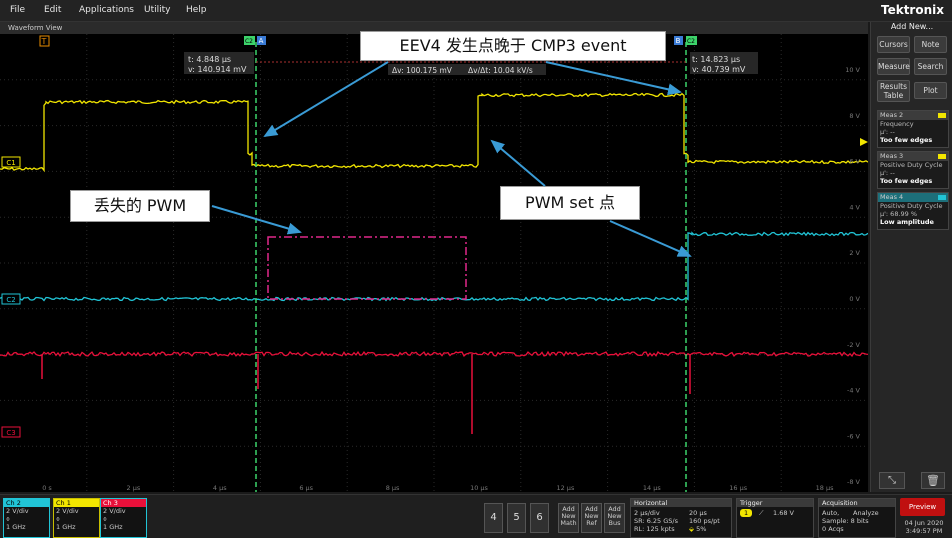  Describe the element at coordinates (518, 163) in the screenshot. I see `arrow-pwm-set-left` at that location.